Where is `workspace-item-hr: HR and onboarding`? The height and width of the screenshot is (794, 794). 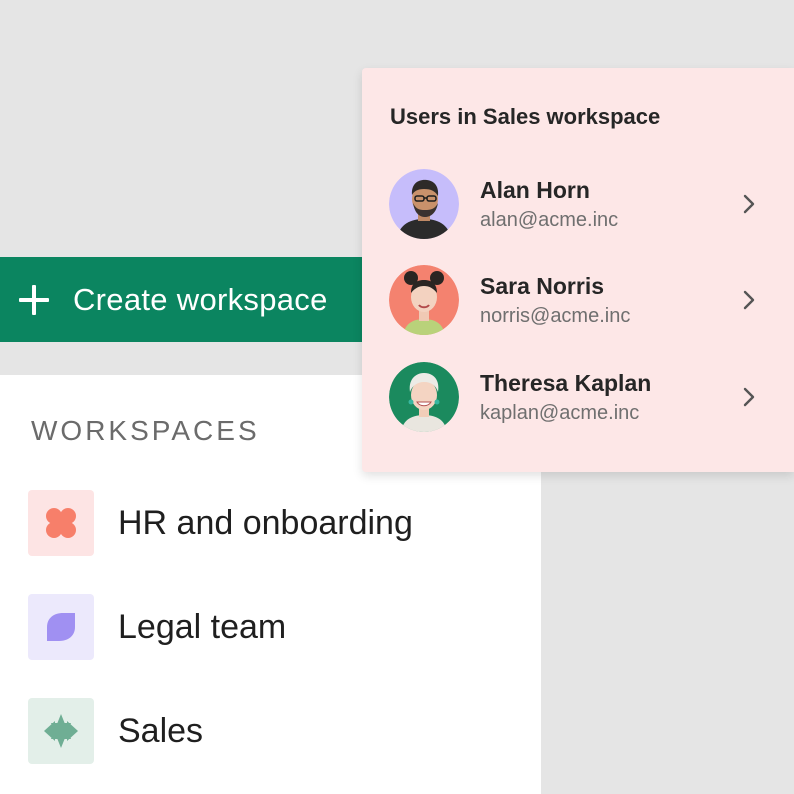
workspace-item-hr: HR and onboarding is located at coordinates (220, 523).